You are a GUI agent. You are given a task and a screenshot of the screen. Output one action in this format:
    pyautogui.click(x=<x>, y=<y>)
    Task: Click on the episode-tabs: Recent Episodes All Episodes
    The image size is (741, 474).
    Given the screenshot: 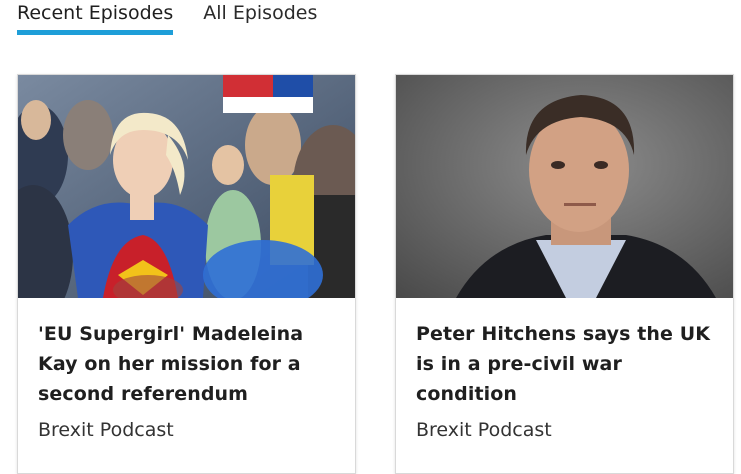 What is the action you would take?
    pyautogui.click(x=167, y=18)
    